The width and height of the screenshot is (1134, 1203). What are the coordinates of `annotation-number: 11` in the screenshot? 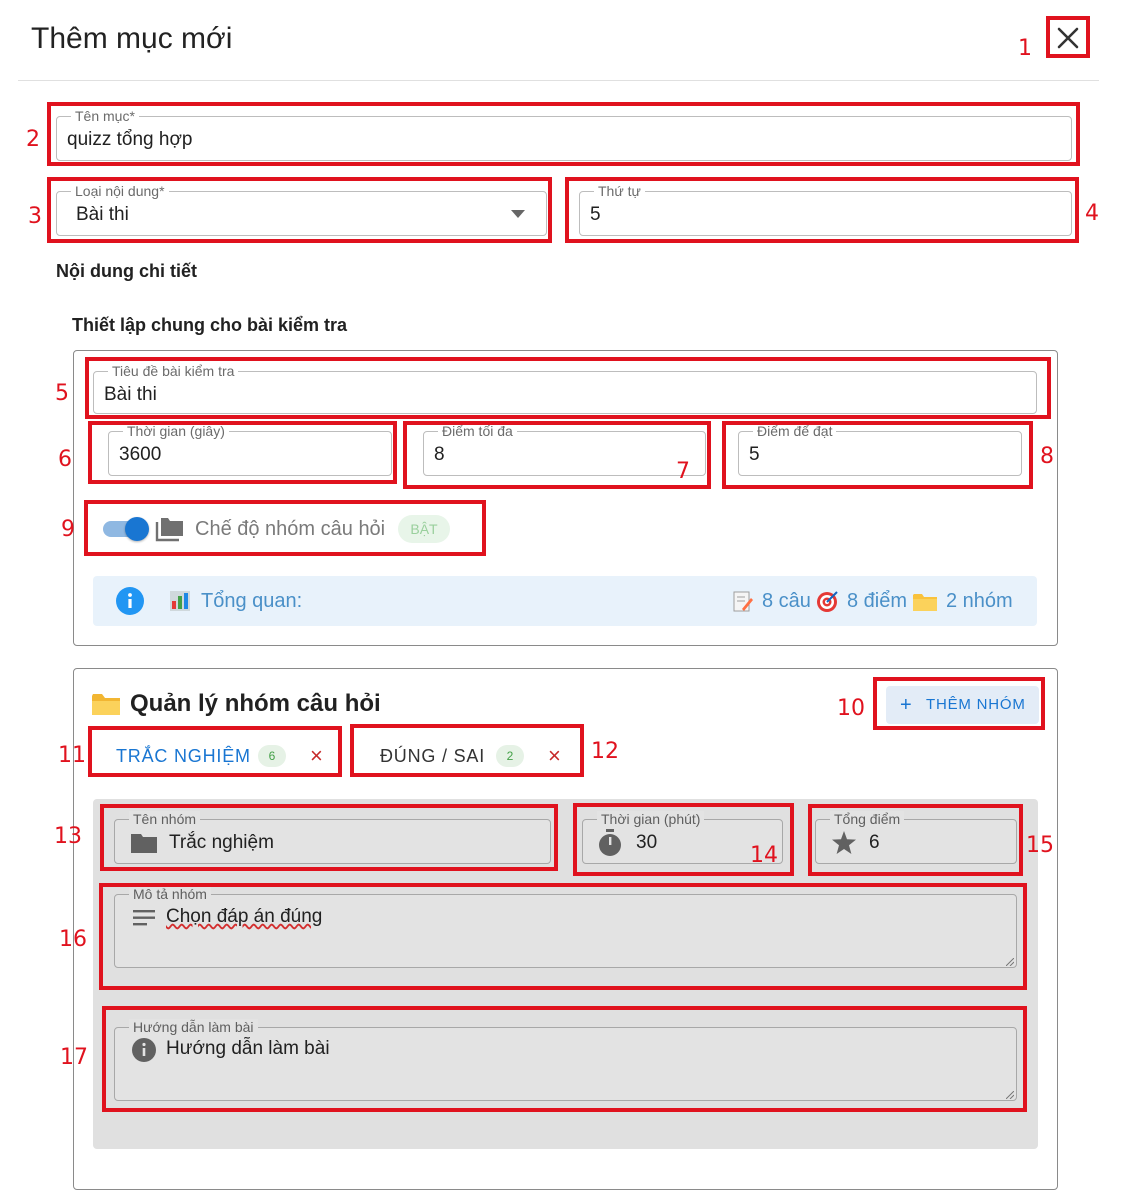 It's located at (72, 755).